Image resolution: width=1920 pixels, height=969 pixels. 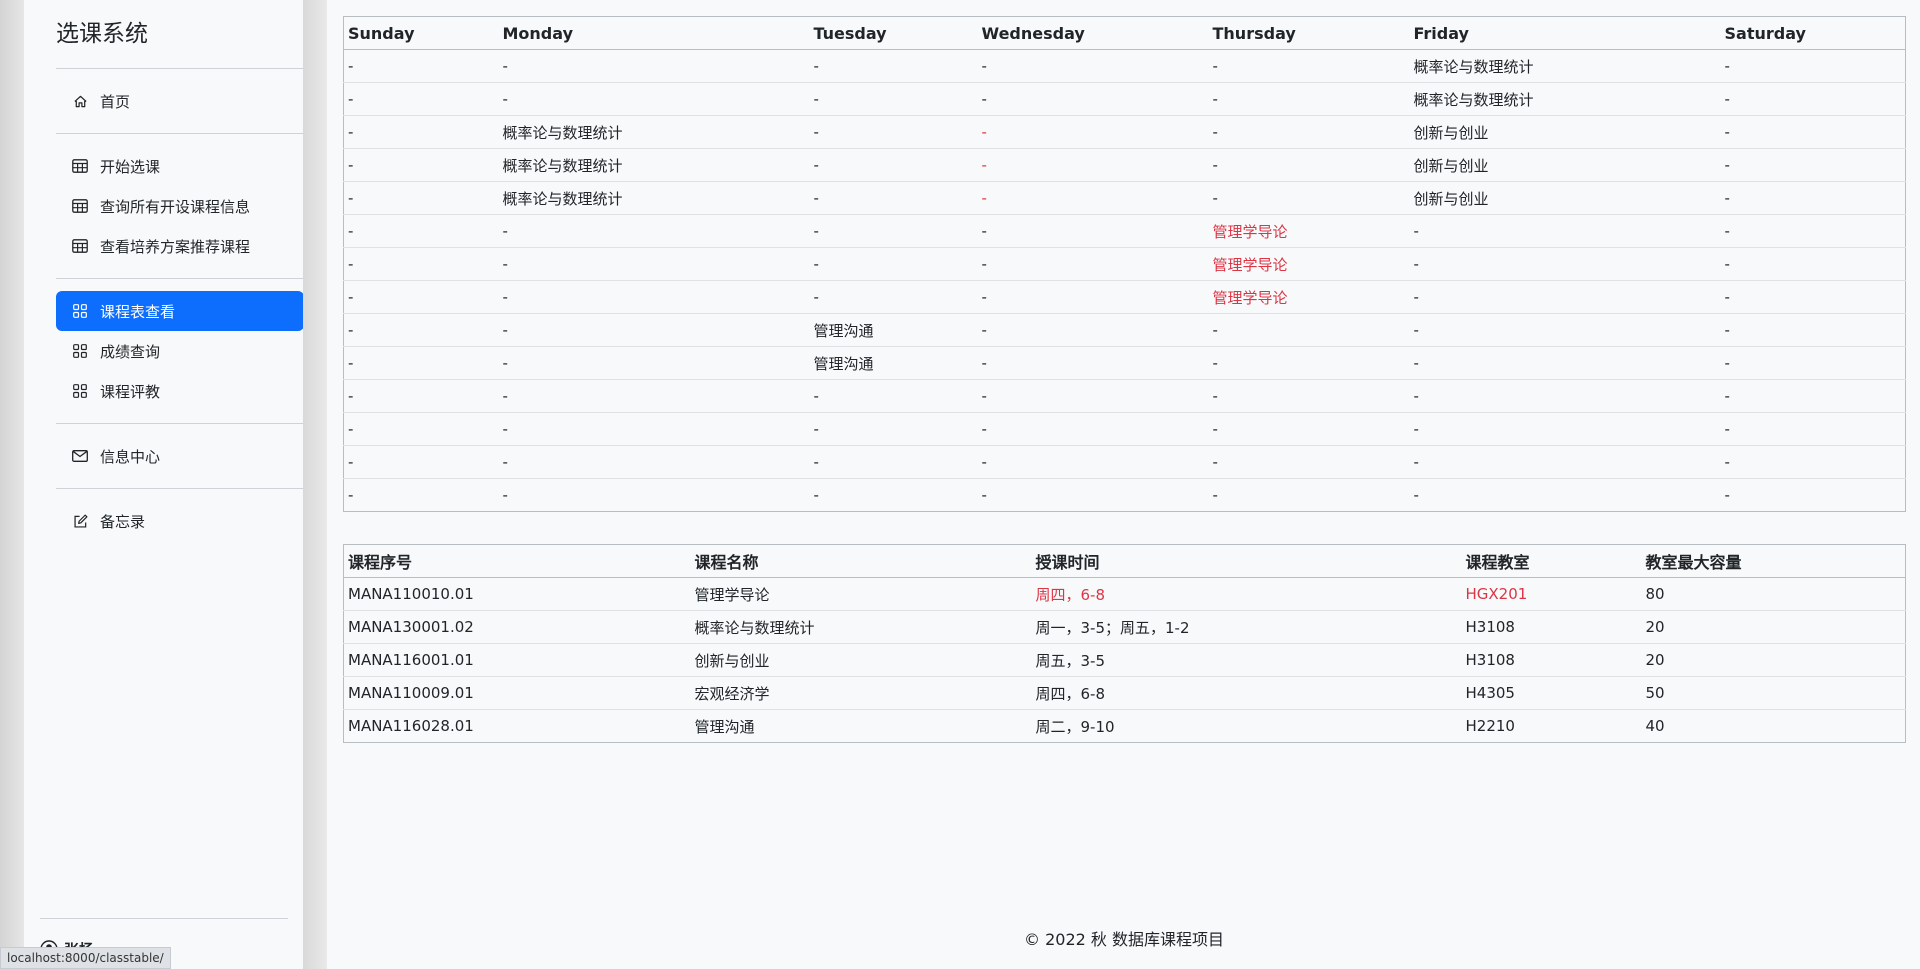 I want to click on sidebar-item-label: 备忘录, so click(x=123, y=521).